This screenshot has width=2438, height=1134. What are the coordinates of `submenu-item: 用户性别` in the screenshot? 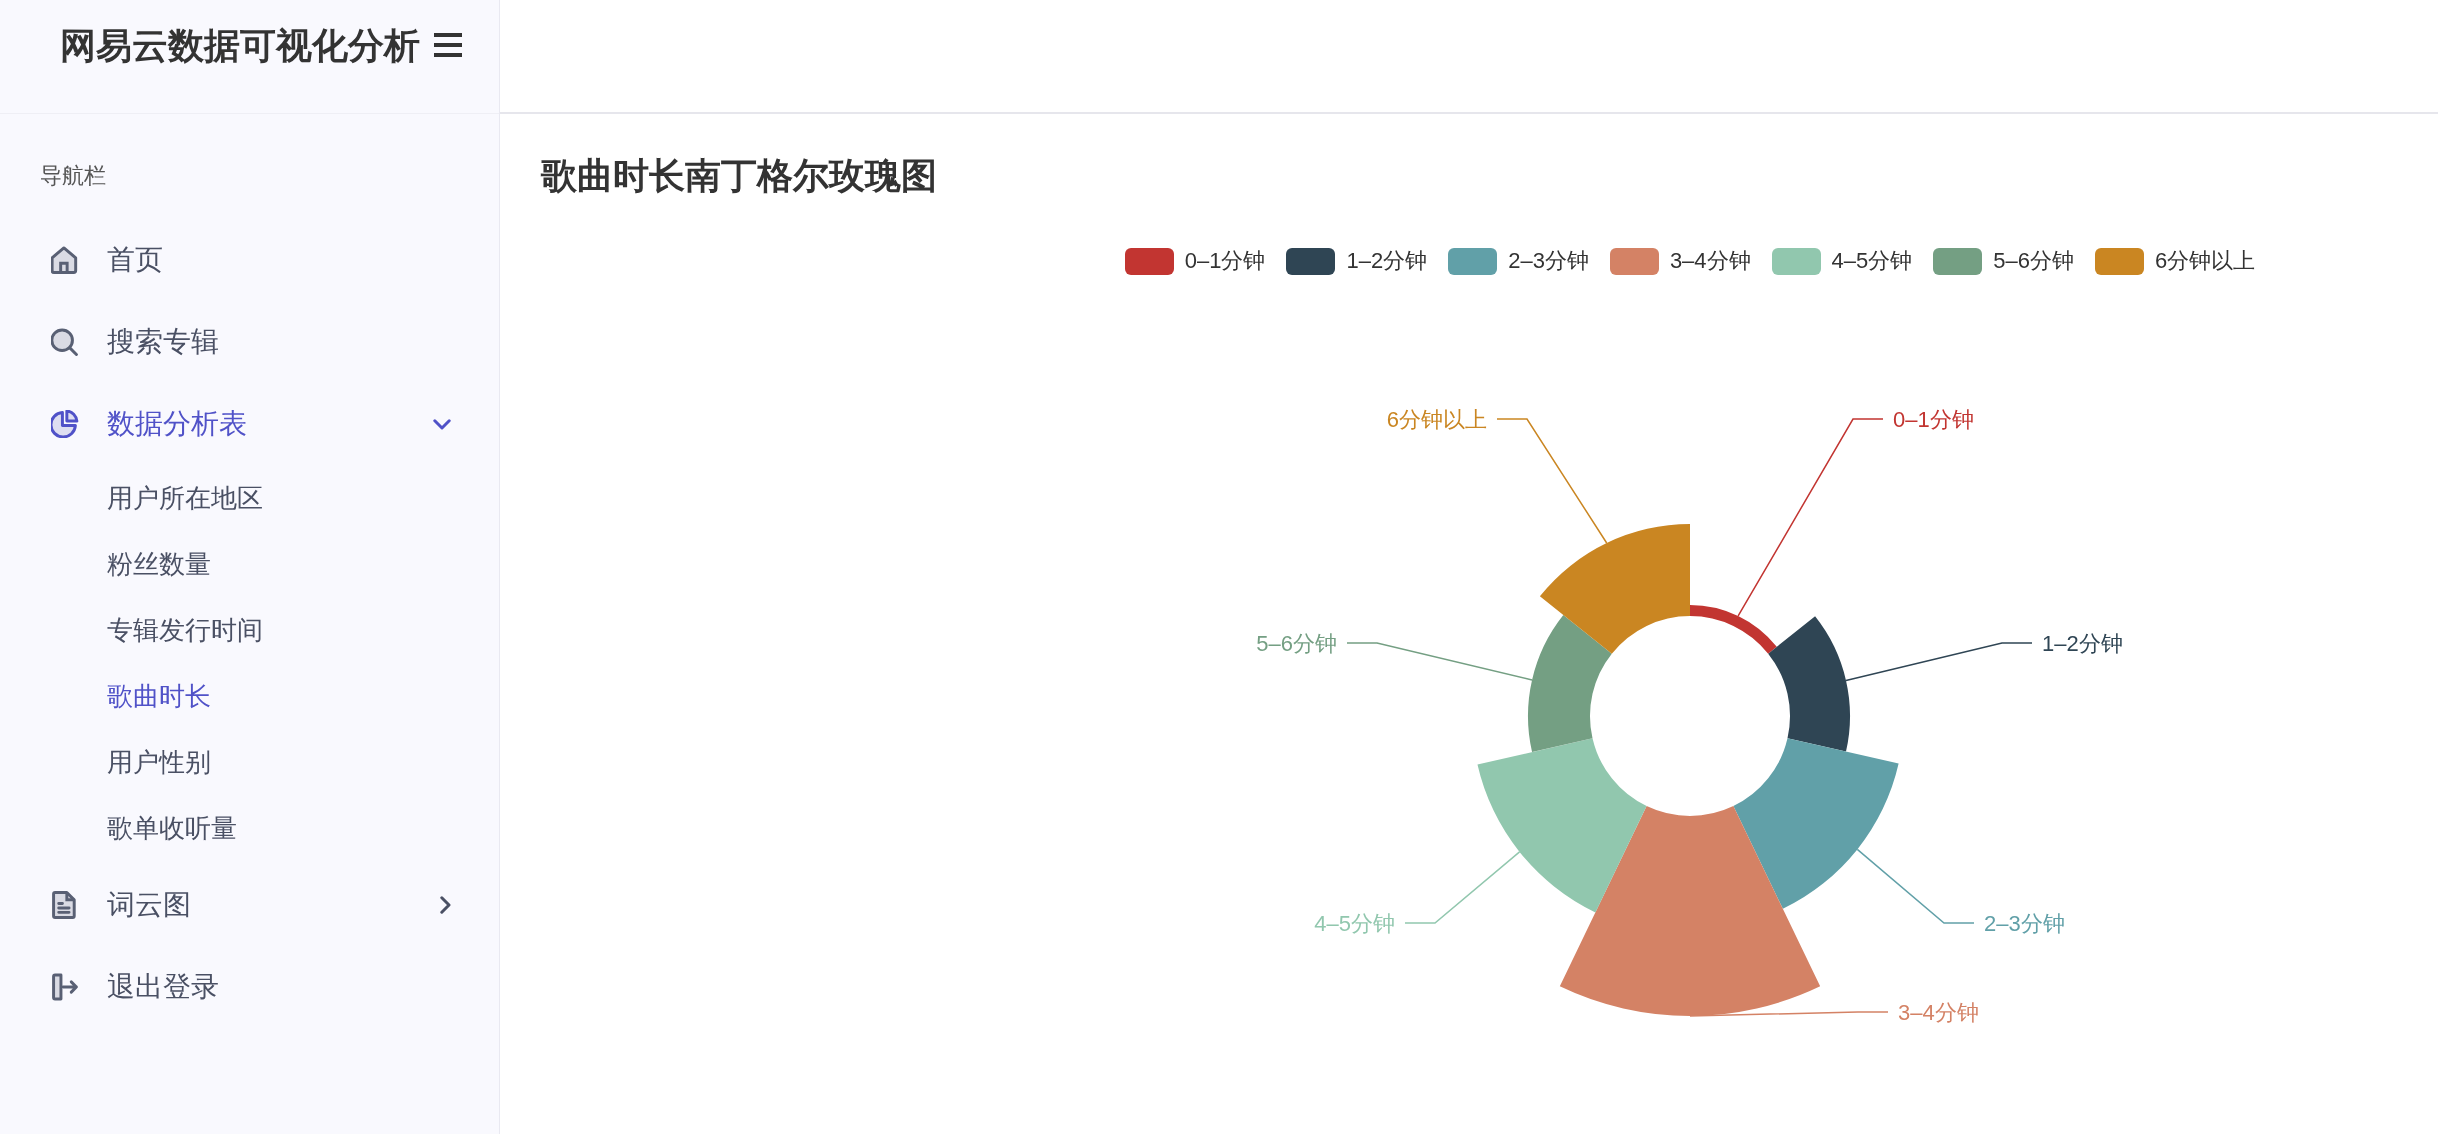 It's located at (249, 762).